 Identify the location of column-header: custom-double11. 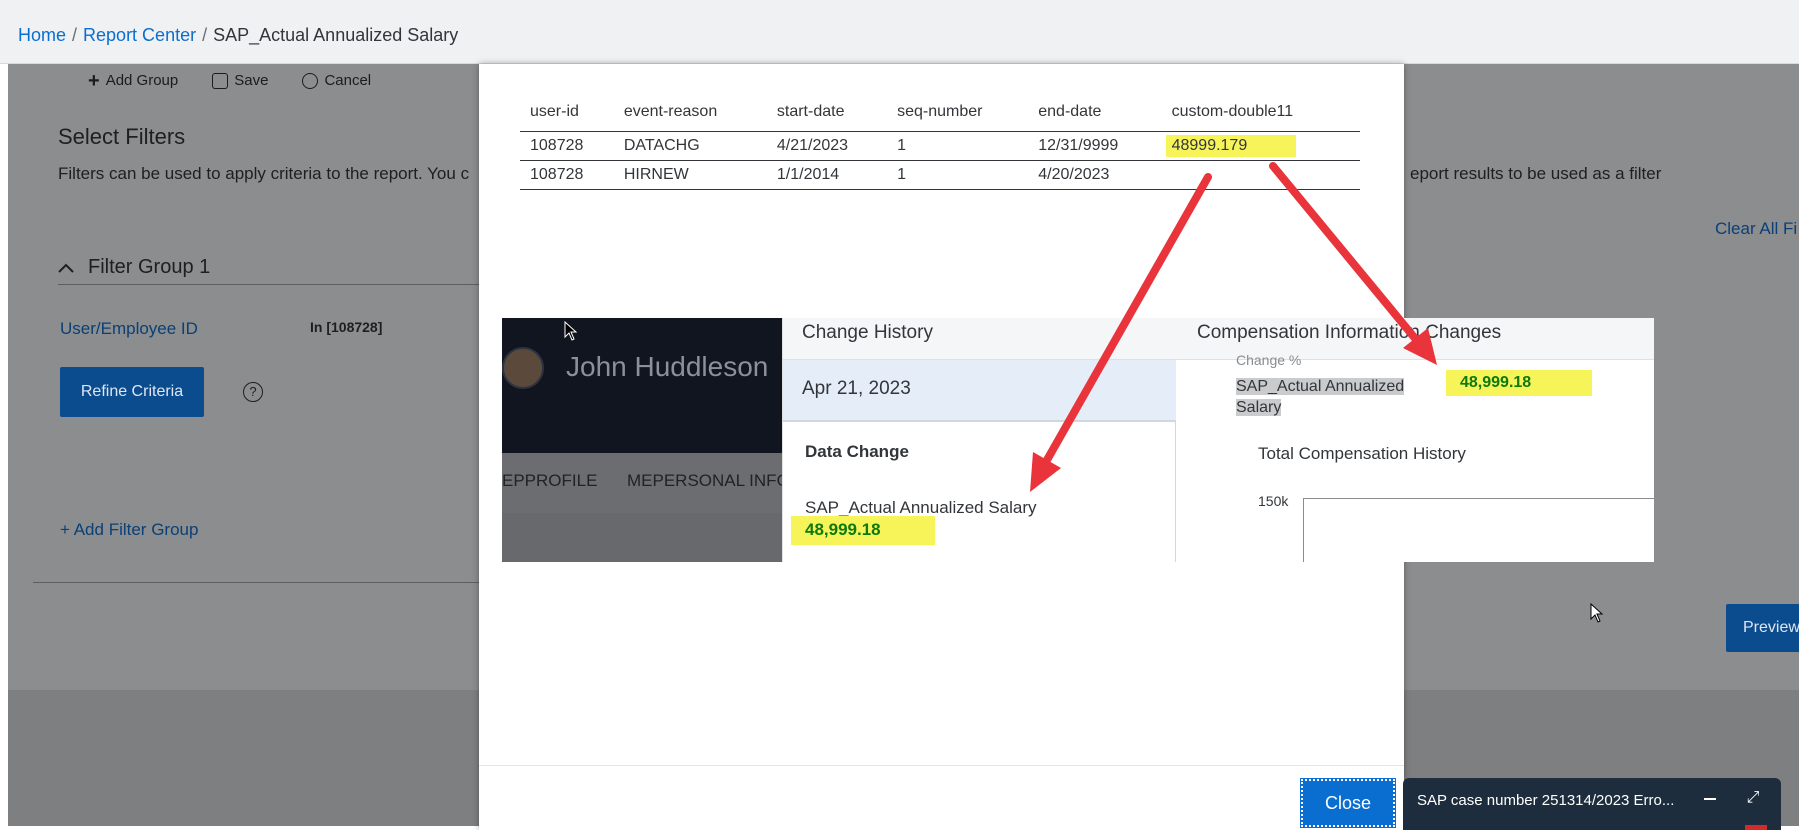
(1260, 113).